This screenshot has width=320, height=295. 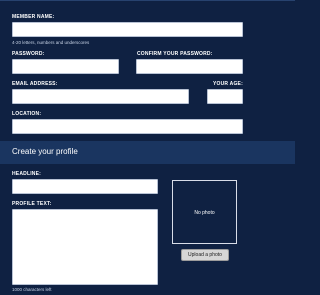 What do you see at coordinates (65, 66) in the screenshot?
I see `password-input` at bounding box center [65, 66].